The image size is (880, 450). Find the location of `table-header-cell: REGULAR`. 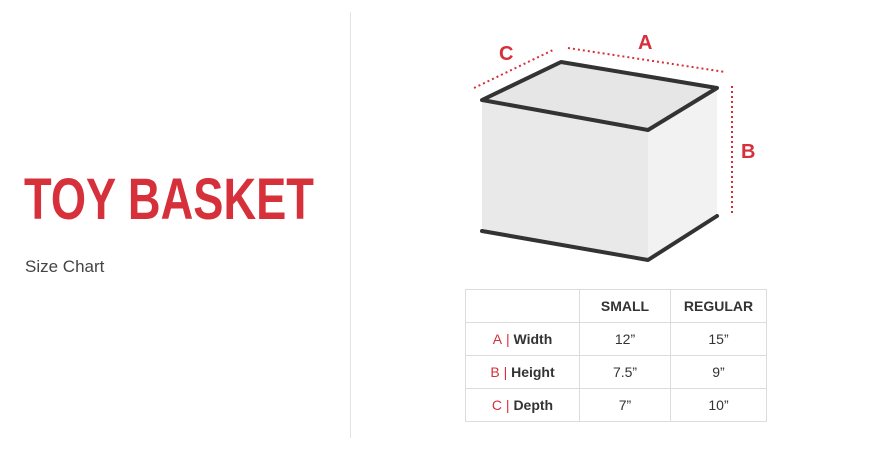

table-header-cell: REGULAR is located at coordinates (718, 306).